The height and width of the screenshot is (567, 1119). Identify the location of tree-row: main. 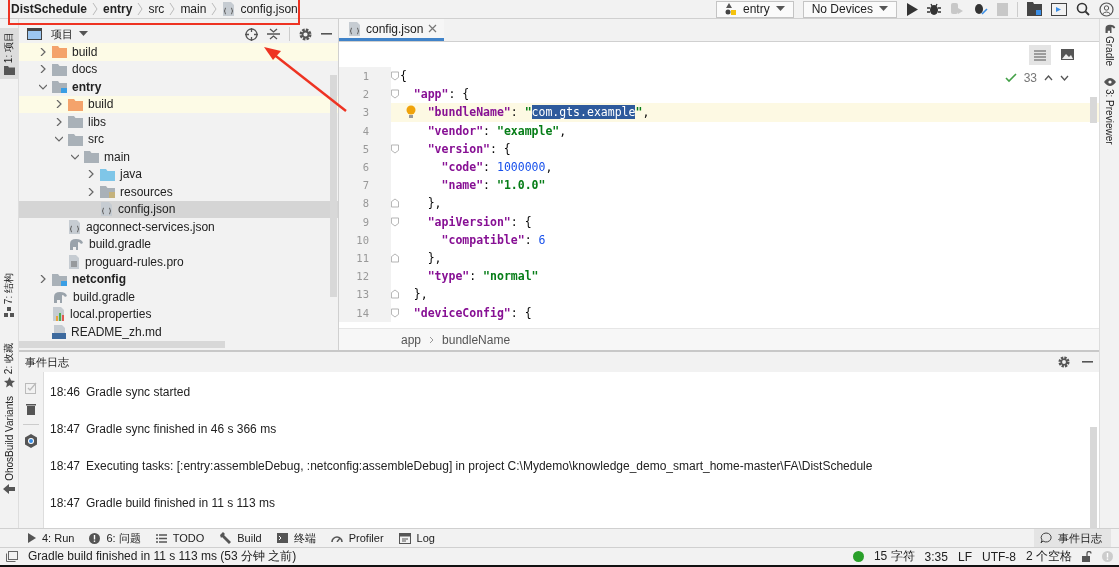
(178, 157).